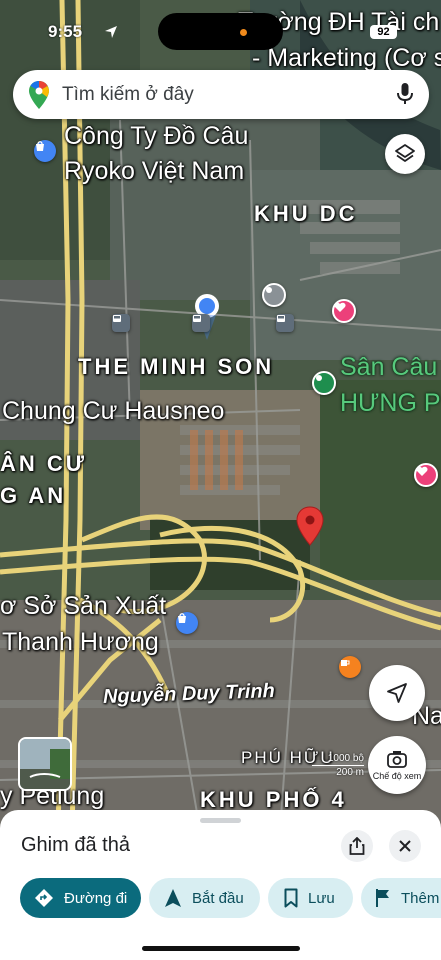 This screenshot has width=441, height=960. Describe the element at coordinates (291, 898) in the screenshot. I see `bookmark-icon` at that location.